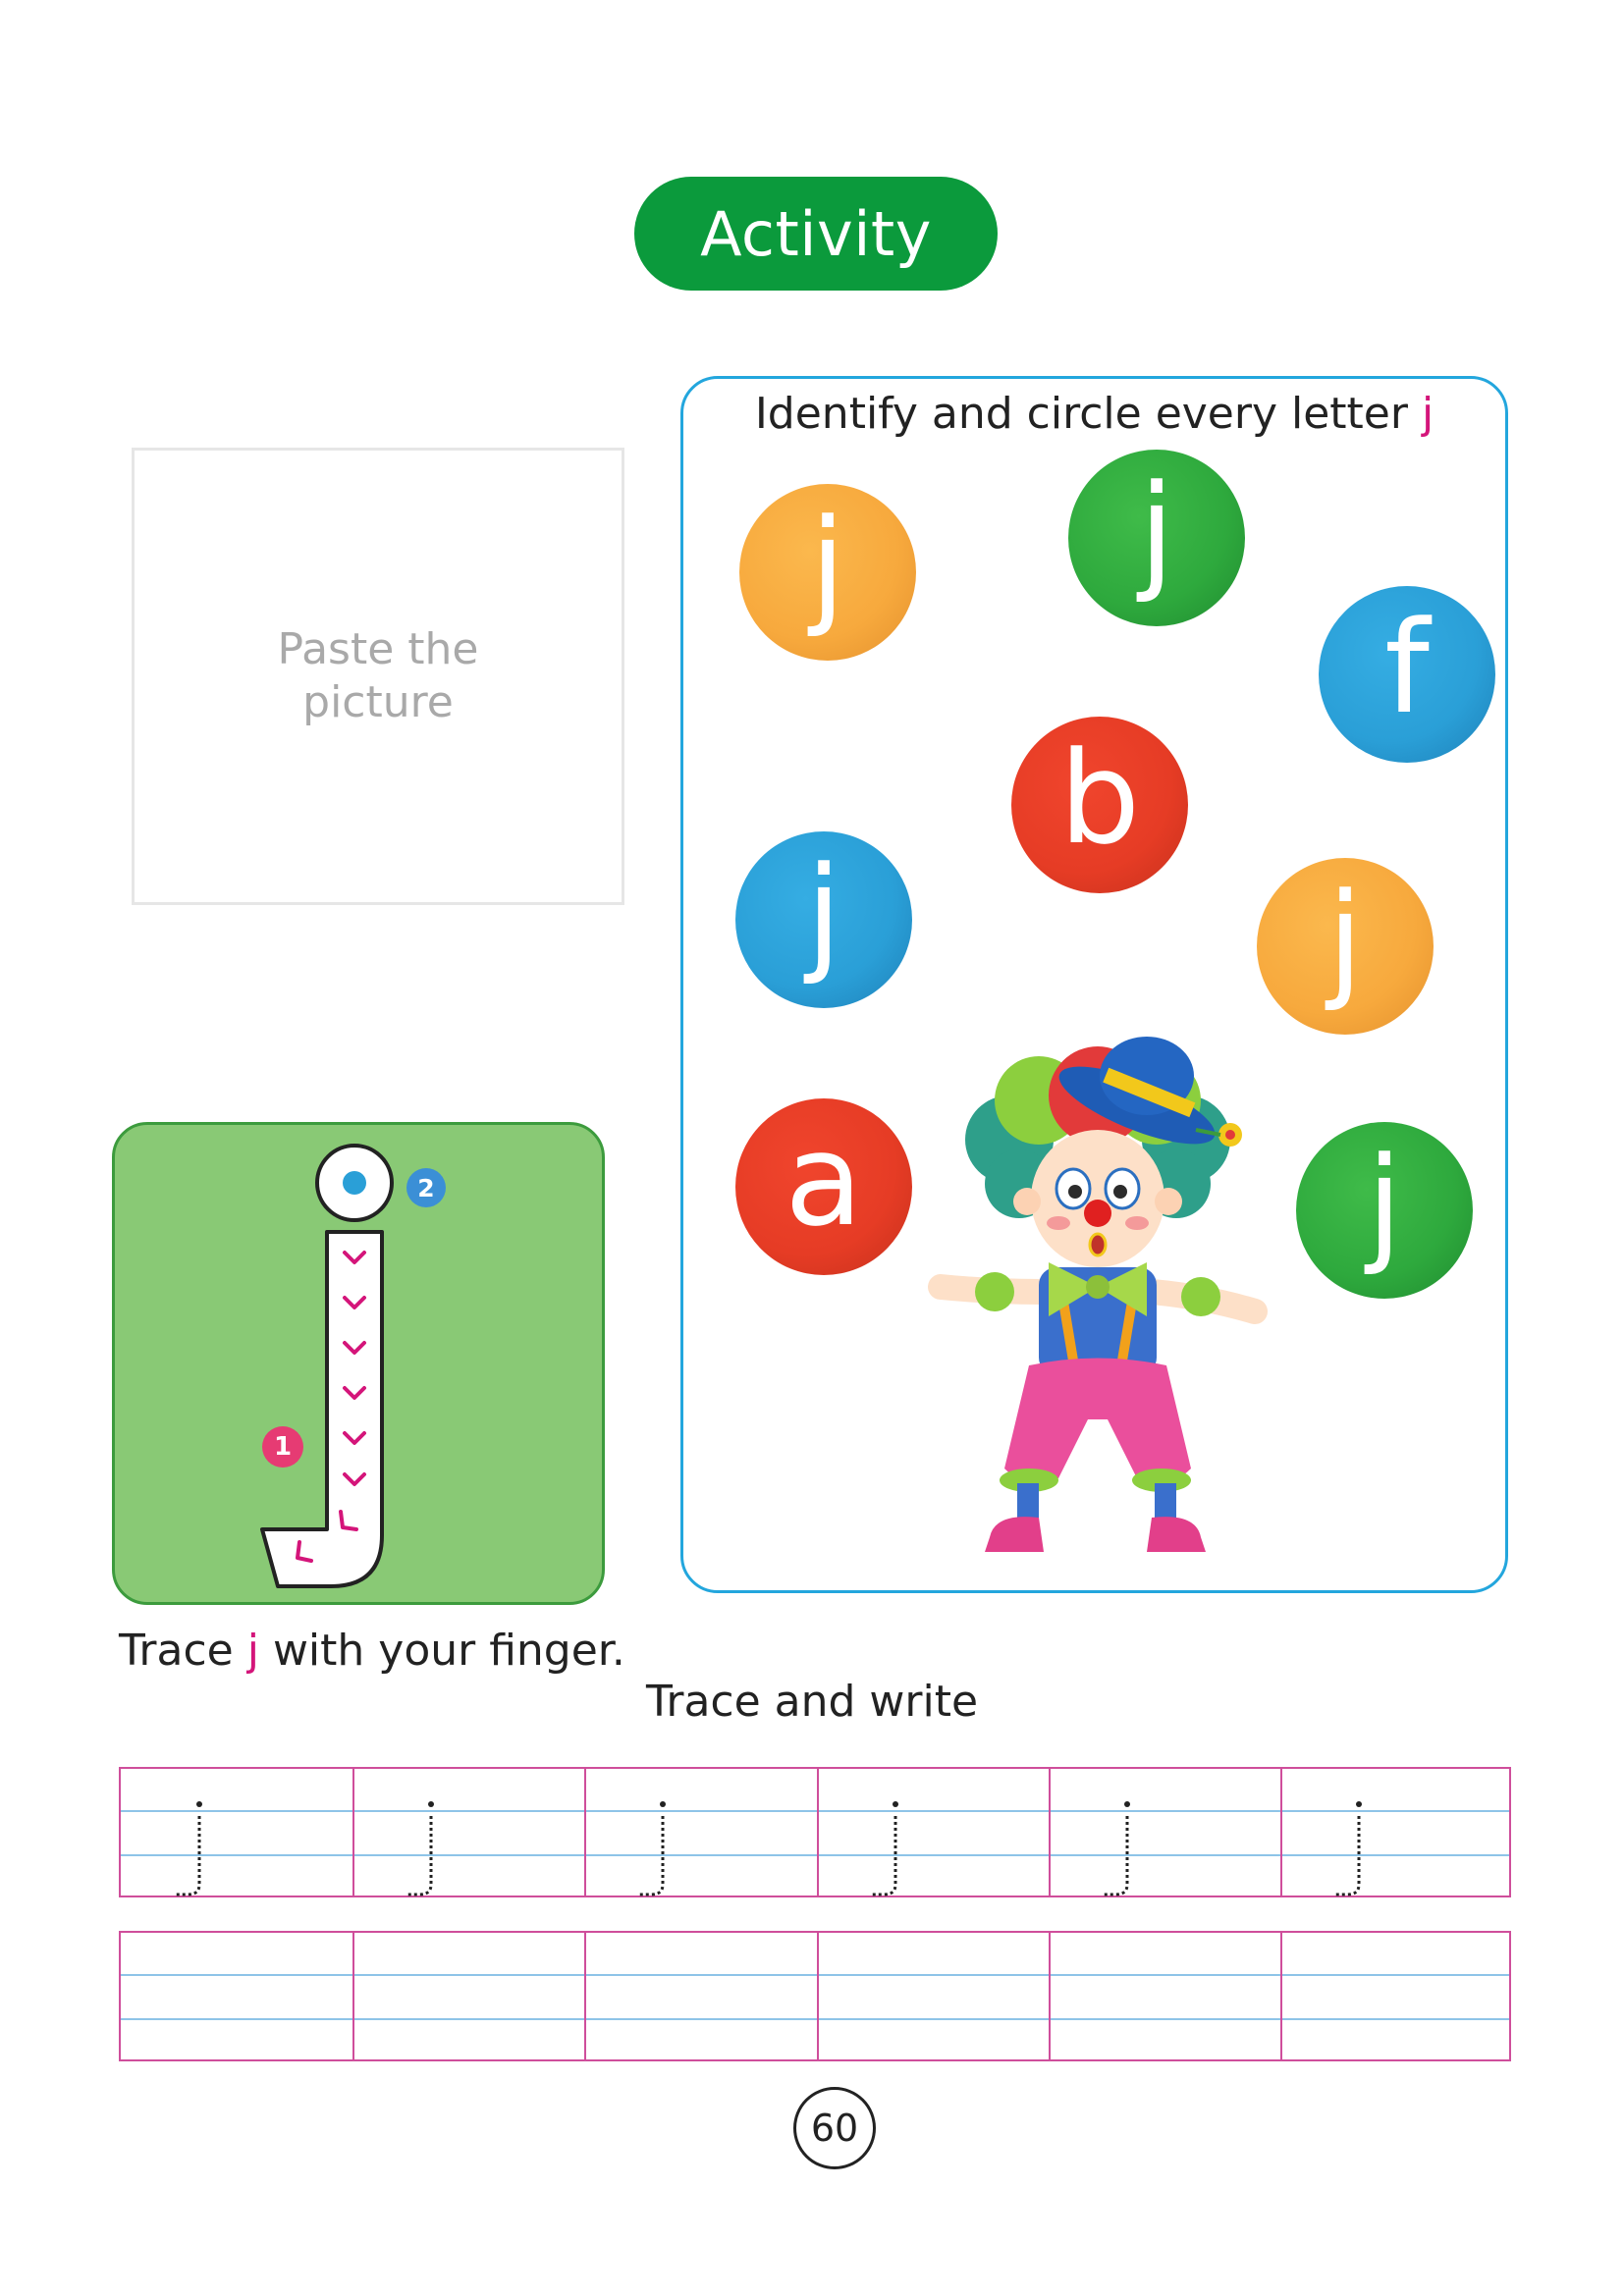 The width and height of the screenshot is (1624, 2296). I want to click on circle-instruction-text: Identify and circle every letter, so click(1088, 414).